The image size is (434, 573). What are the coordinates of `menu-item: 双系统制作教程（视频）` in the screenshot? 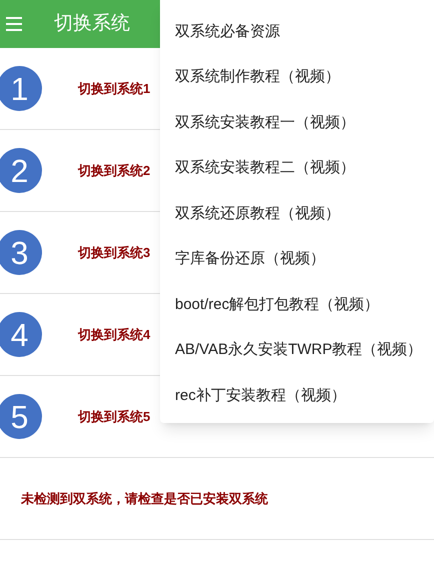 It's located at (297, 77).